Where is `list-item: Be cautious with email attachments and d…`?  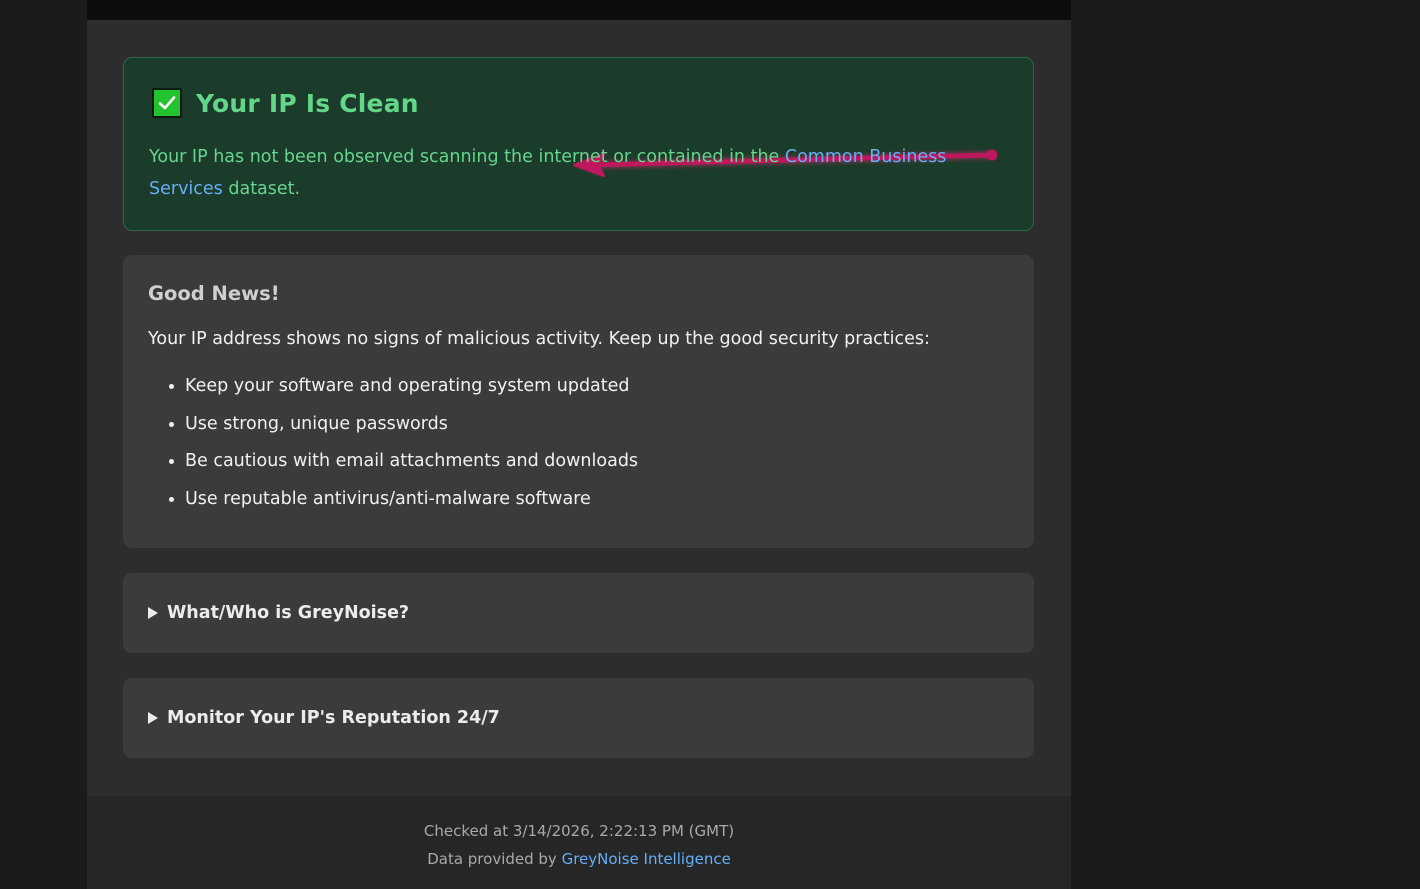 list-item: Be cautious with email attachments and d… is located at coordinates (403, 466).